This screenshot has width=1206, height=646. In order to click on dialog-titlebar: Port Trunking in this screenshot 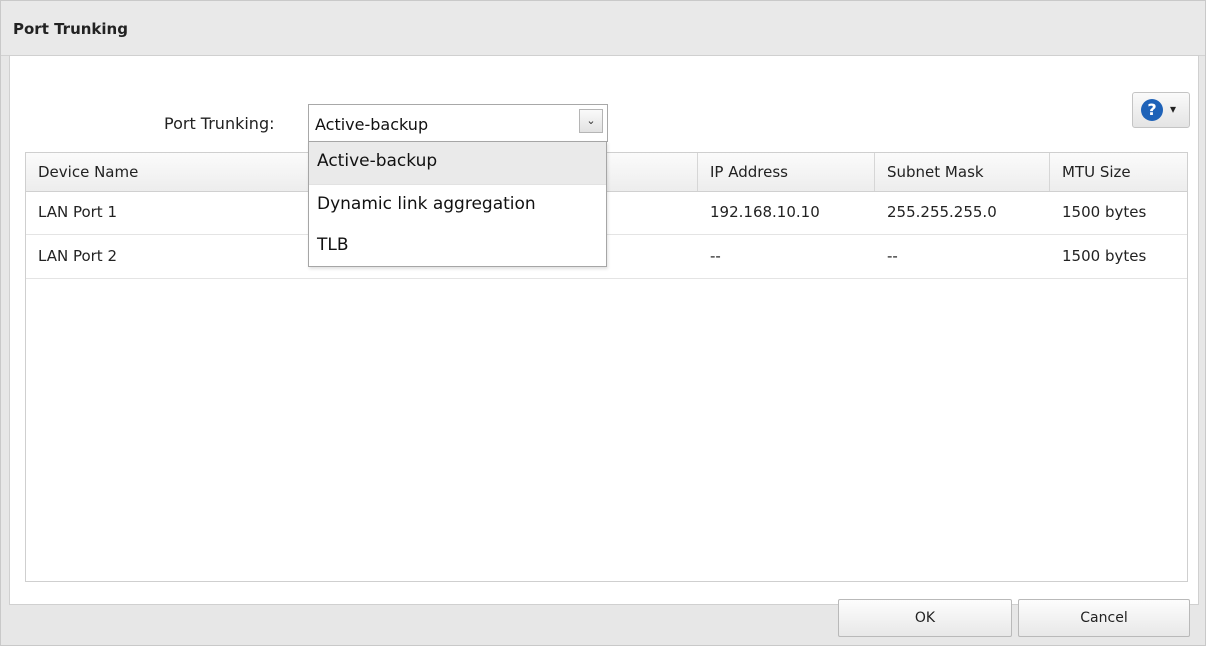, I will do `click(603, 28)`.